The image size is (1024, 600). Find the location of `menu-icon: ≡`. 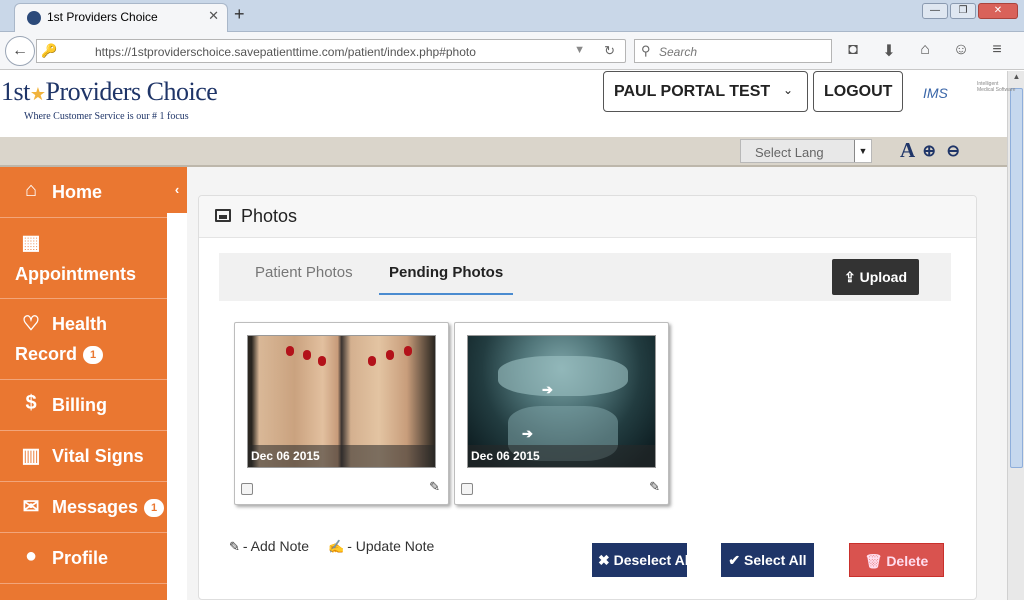

menu-icon: ≡ is located at coordinates (997, 51).